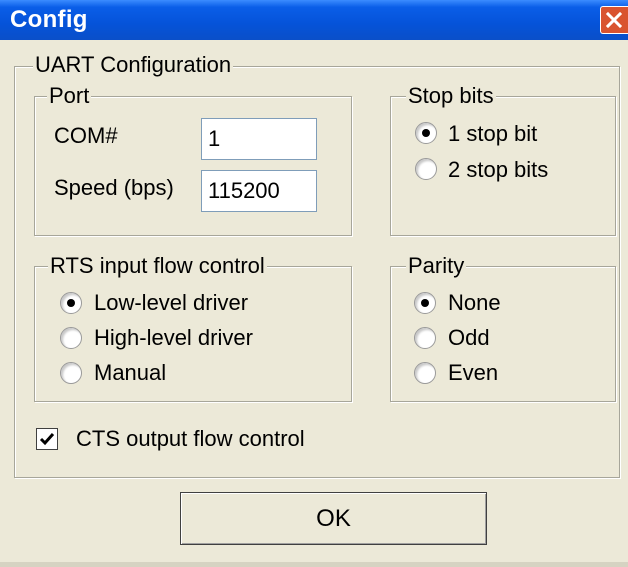 This screenshot has width=628, height=567. I want to click on ok-button: OK, so click(333, 518).